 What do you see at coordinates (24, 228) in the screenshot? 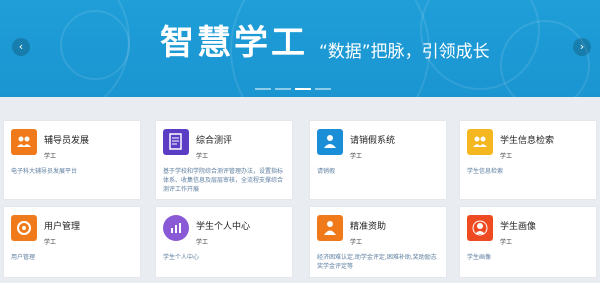
I see `user-manage-icon` at bounding box center [24, 228].